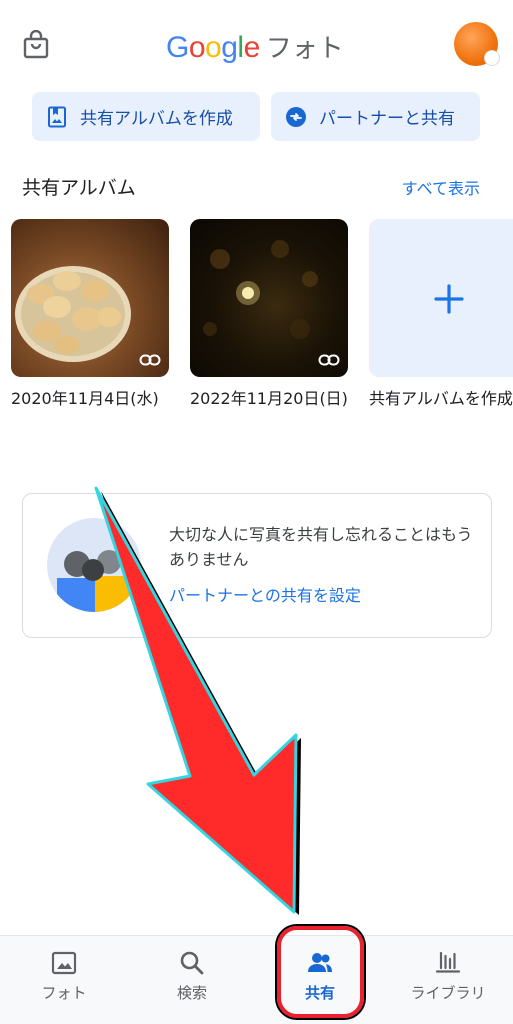 This screenshot has height=1024, width=513. Describe the element at coordinates (79, 188) in the screenshot. I see `shared-albums-heading: 共有アルバム` at that location.